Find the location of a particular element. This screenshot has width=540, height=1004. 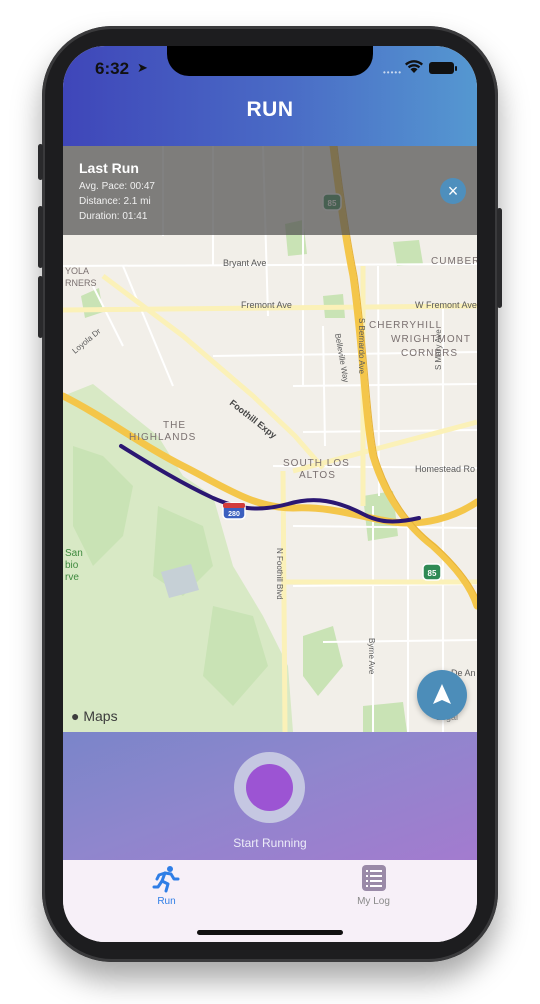

last-run-avg-pace: Avg. Pace: 00:47 is located at coordinates (117, 186).